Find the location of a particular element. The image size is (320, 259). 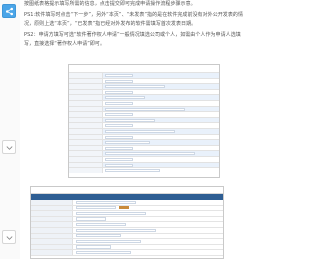

registration-screenshot-header is located at coordinates (127, 190).